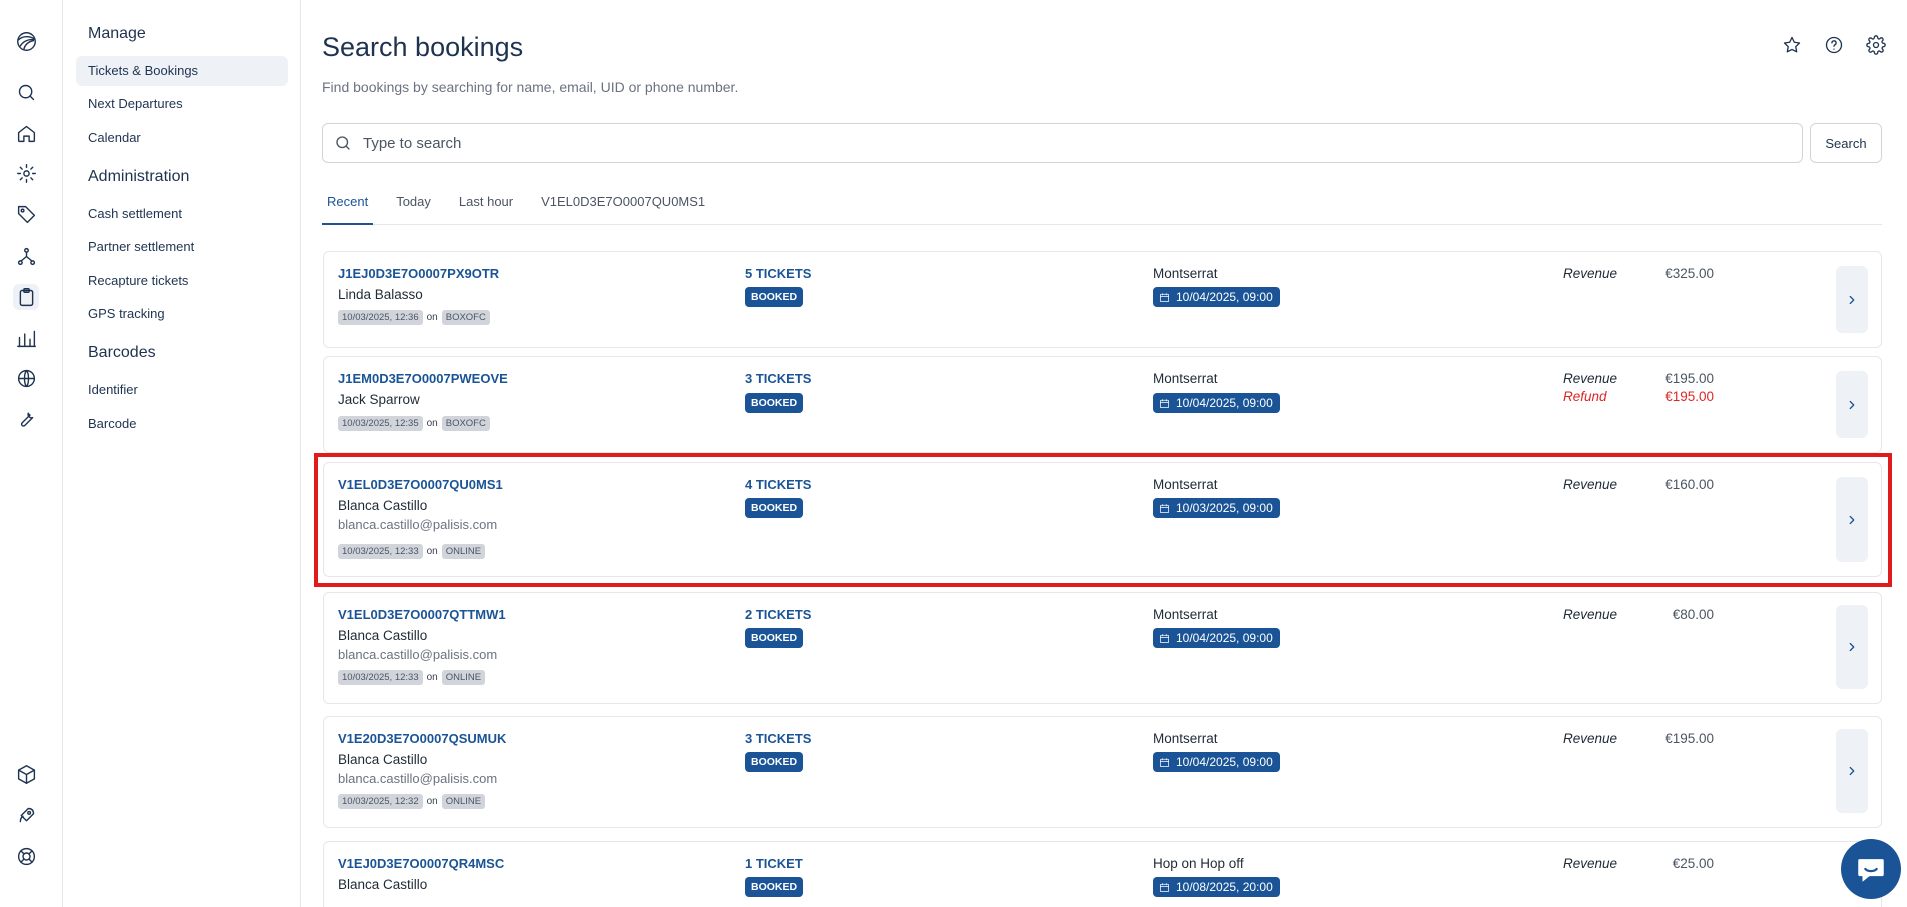 This screenshot has height=907, width=1907. I want to click on ticket-count: 4 TICKETS, so click(778, 484).